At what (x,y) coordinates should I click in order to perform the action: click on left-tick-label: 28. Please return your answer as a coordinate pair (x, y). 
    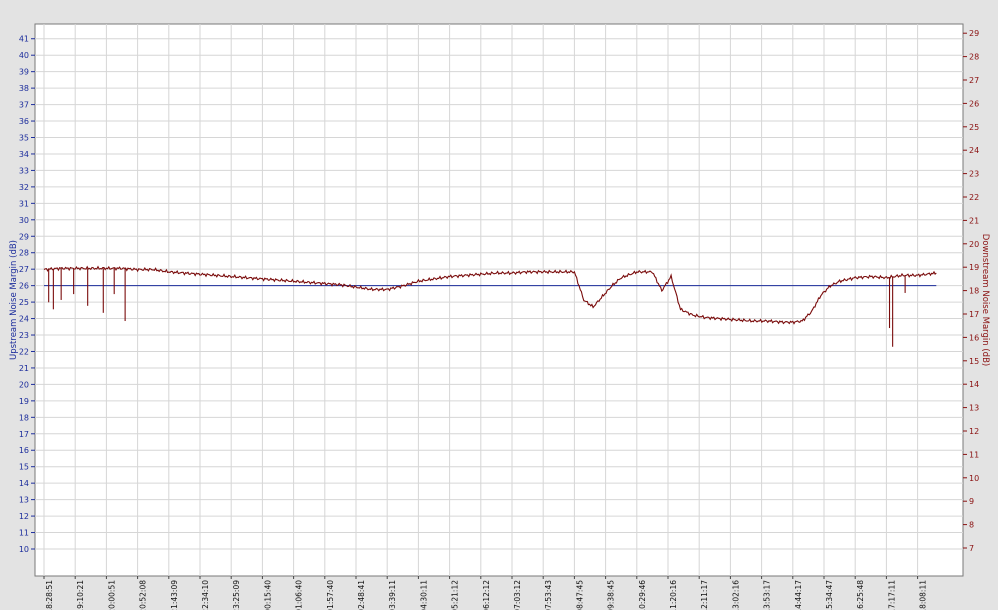
    Looking at the image, I should click on (24, 253).